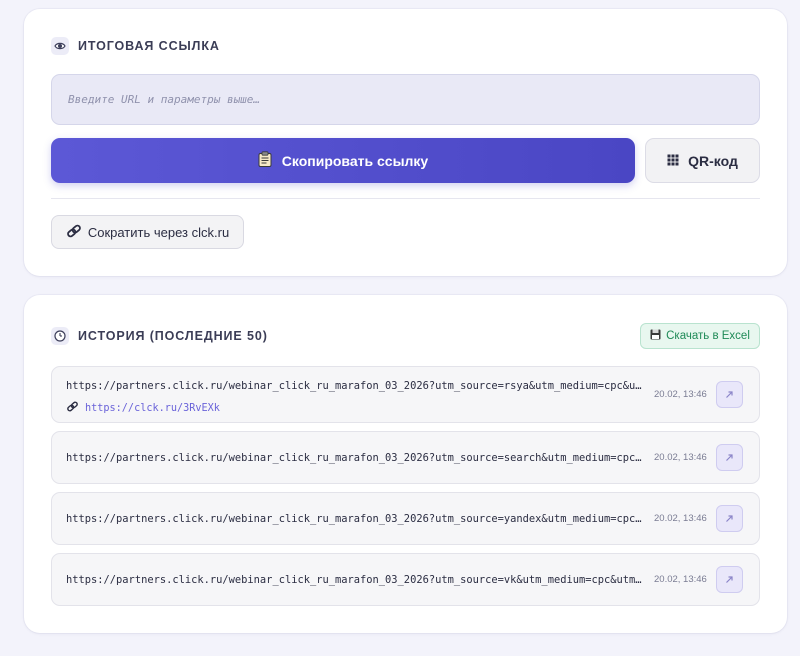  Describe the element at coordinates (673, 161) in the screenshot. I see `qr-grid-icon` at that location.